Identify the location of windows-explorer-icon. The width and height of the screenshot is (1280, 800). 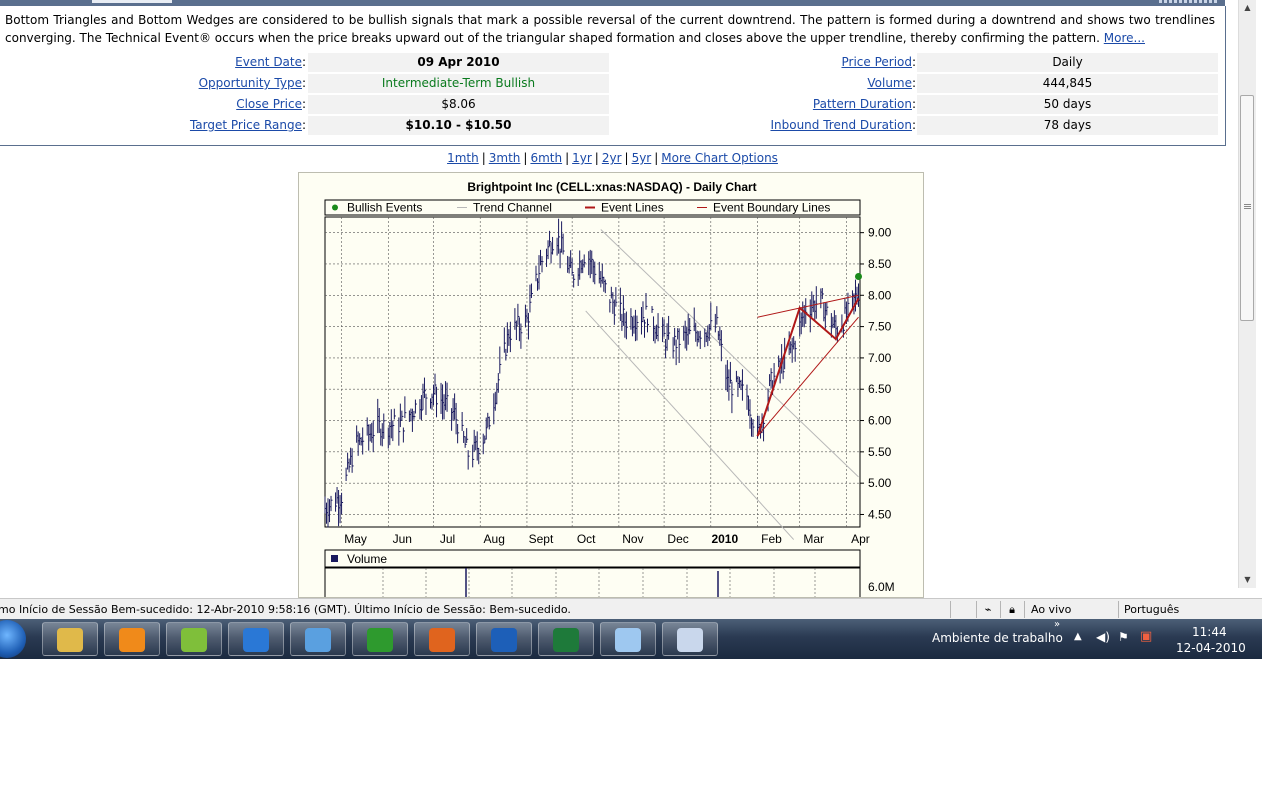
(70, 640).